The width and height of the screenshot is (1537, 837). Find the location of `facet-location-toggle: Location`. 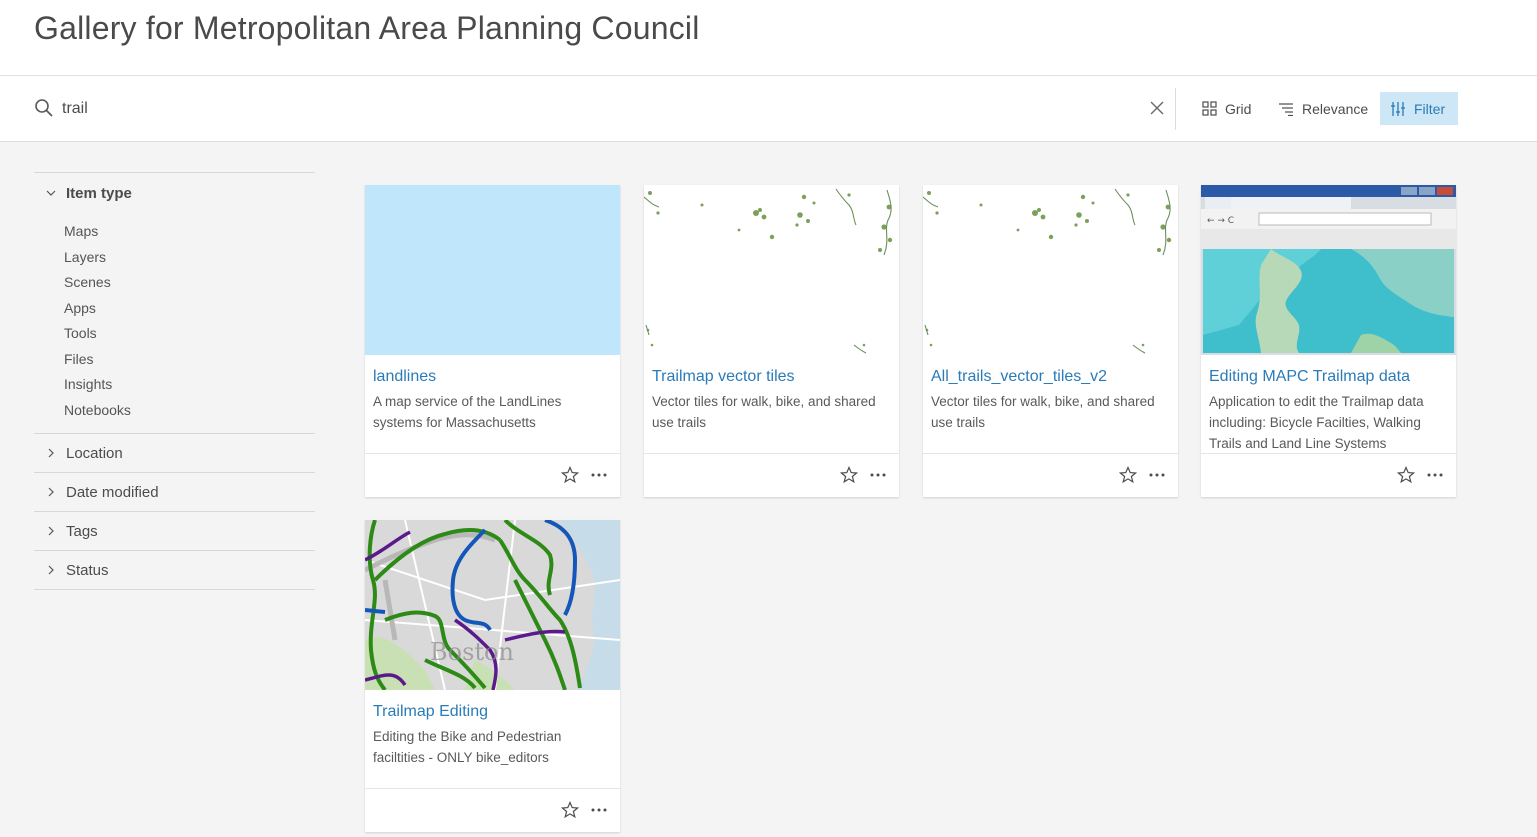

facet-location-toggle: Location is located at coordinates (174, 453).